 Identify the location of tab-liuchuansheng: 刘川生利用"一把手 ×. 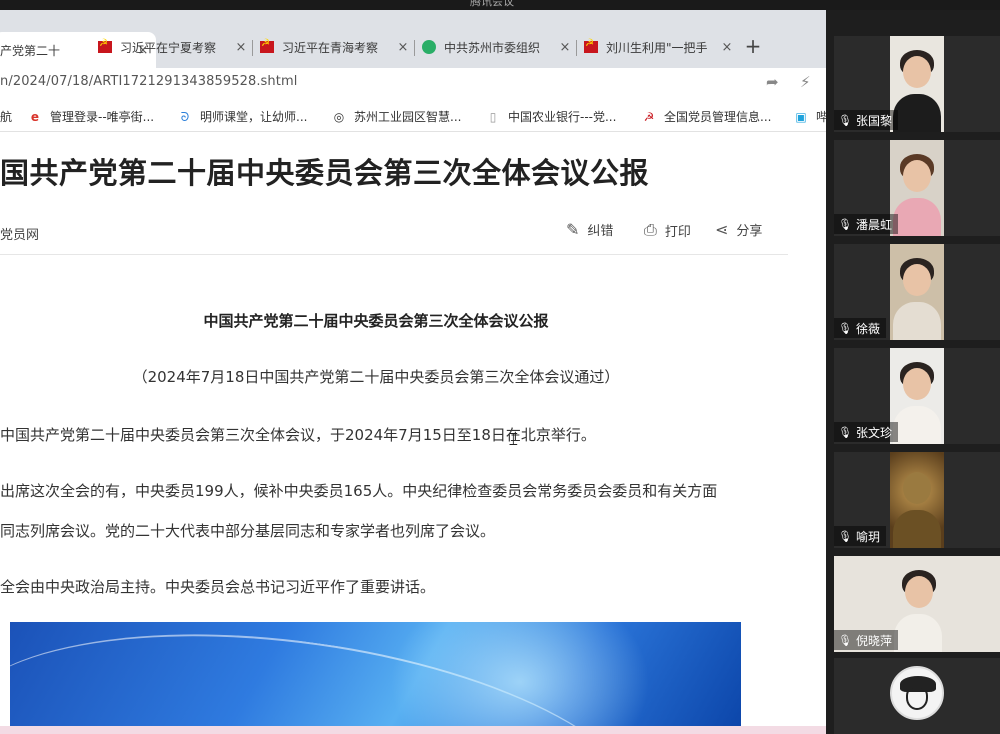
(659, 47).